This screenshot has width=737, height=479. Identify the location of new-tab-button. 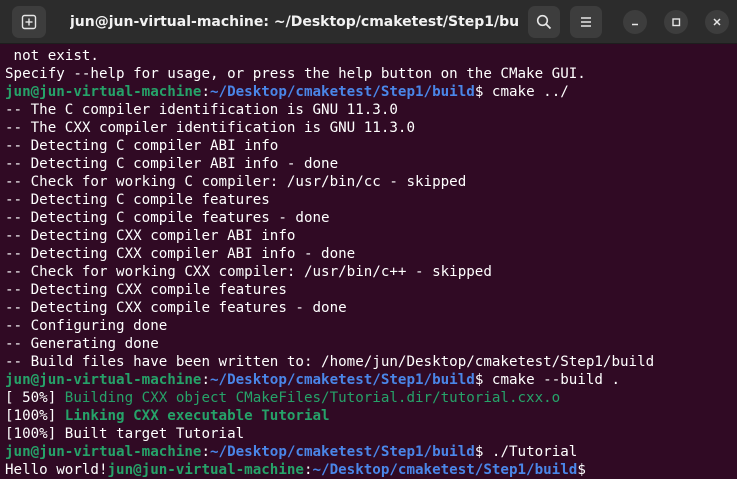
(29, 22).